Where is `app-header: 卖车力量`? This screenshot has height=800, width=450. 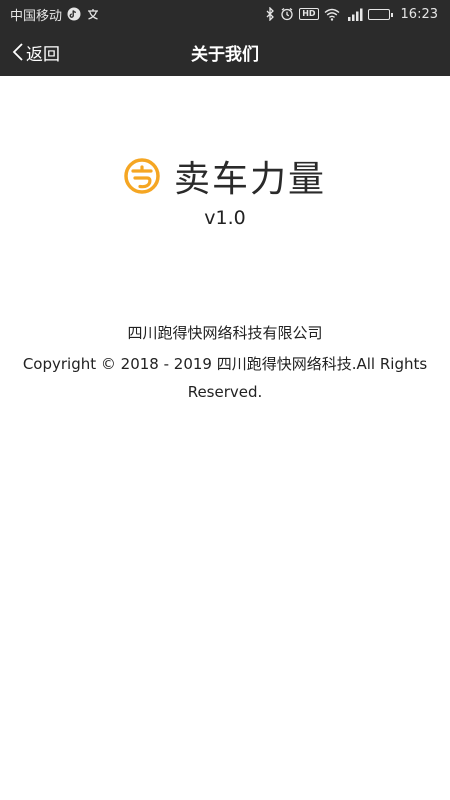
app-header: 卖车力量 is located at coordinates (225, 176).